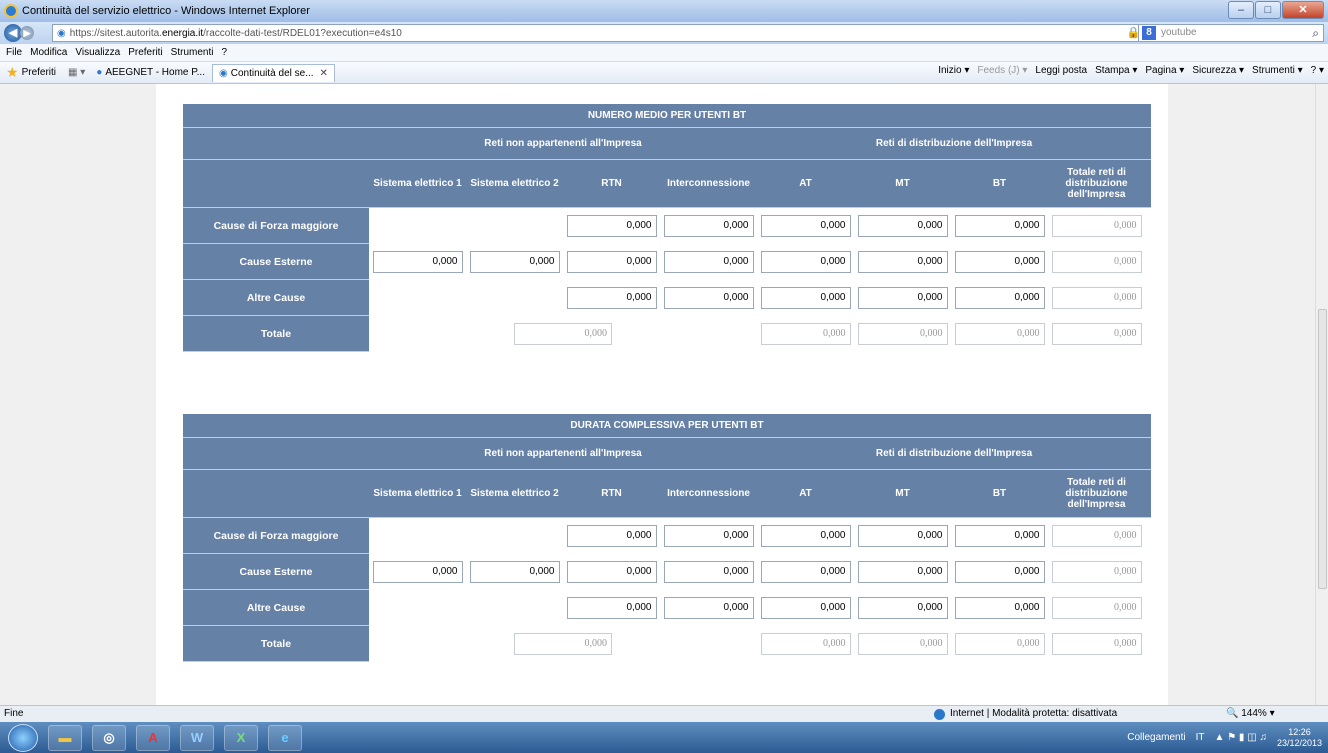  Describe the element at coordinates (65, 737) in the screenshot. I see `explorer-folder-icon: ▬` at that location.